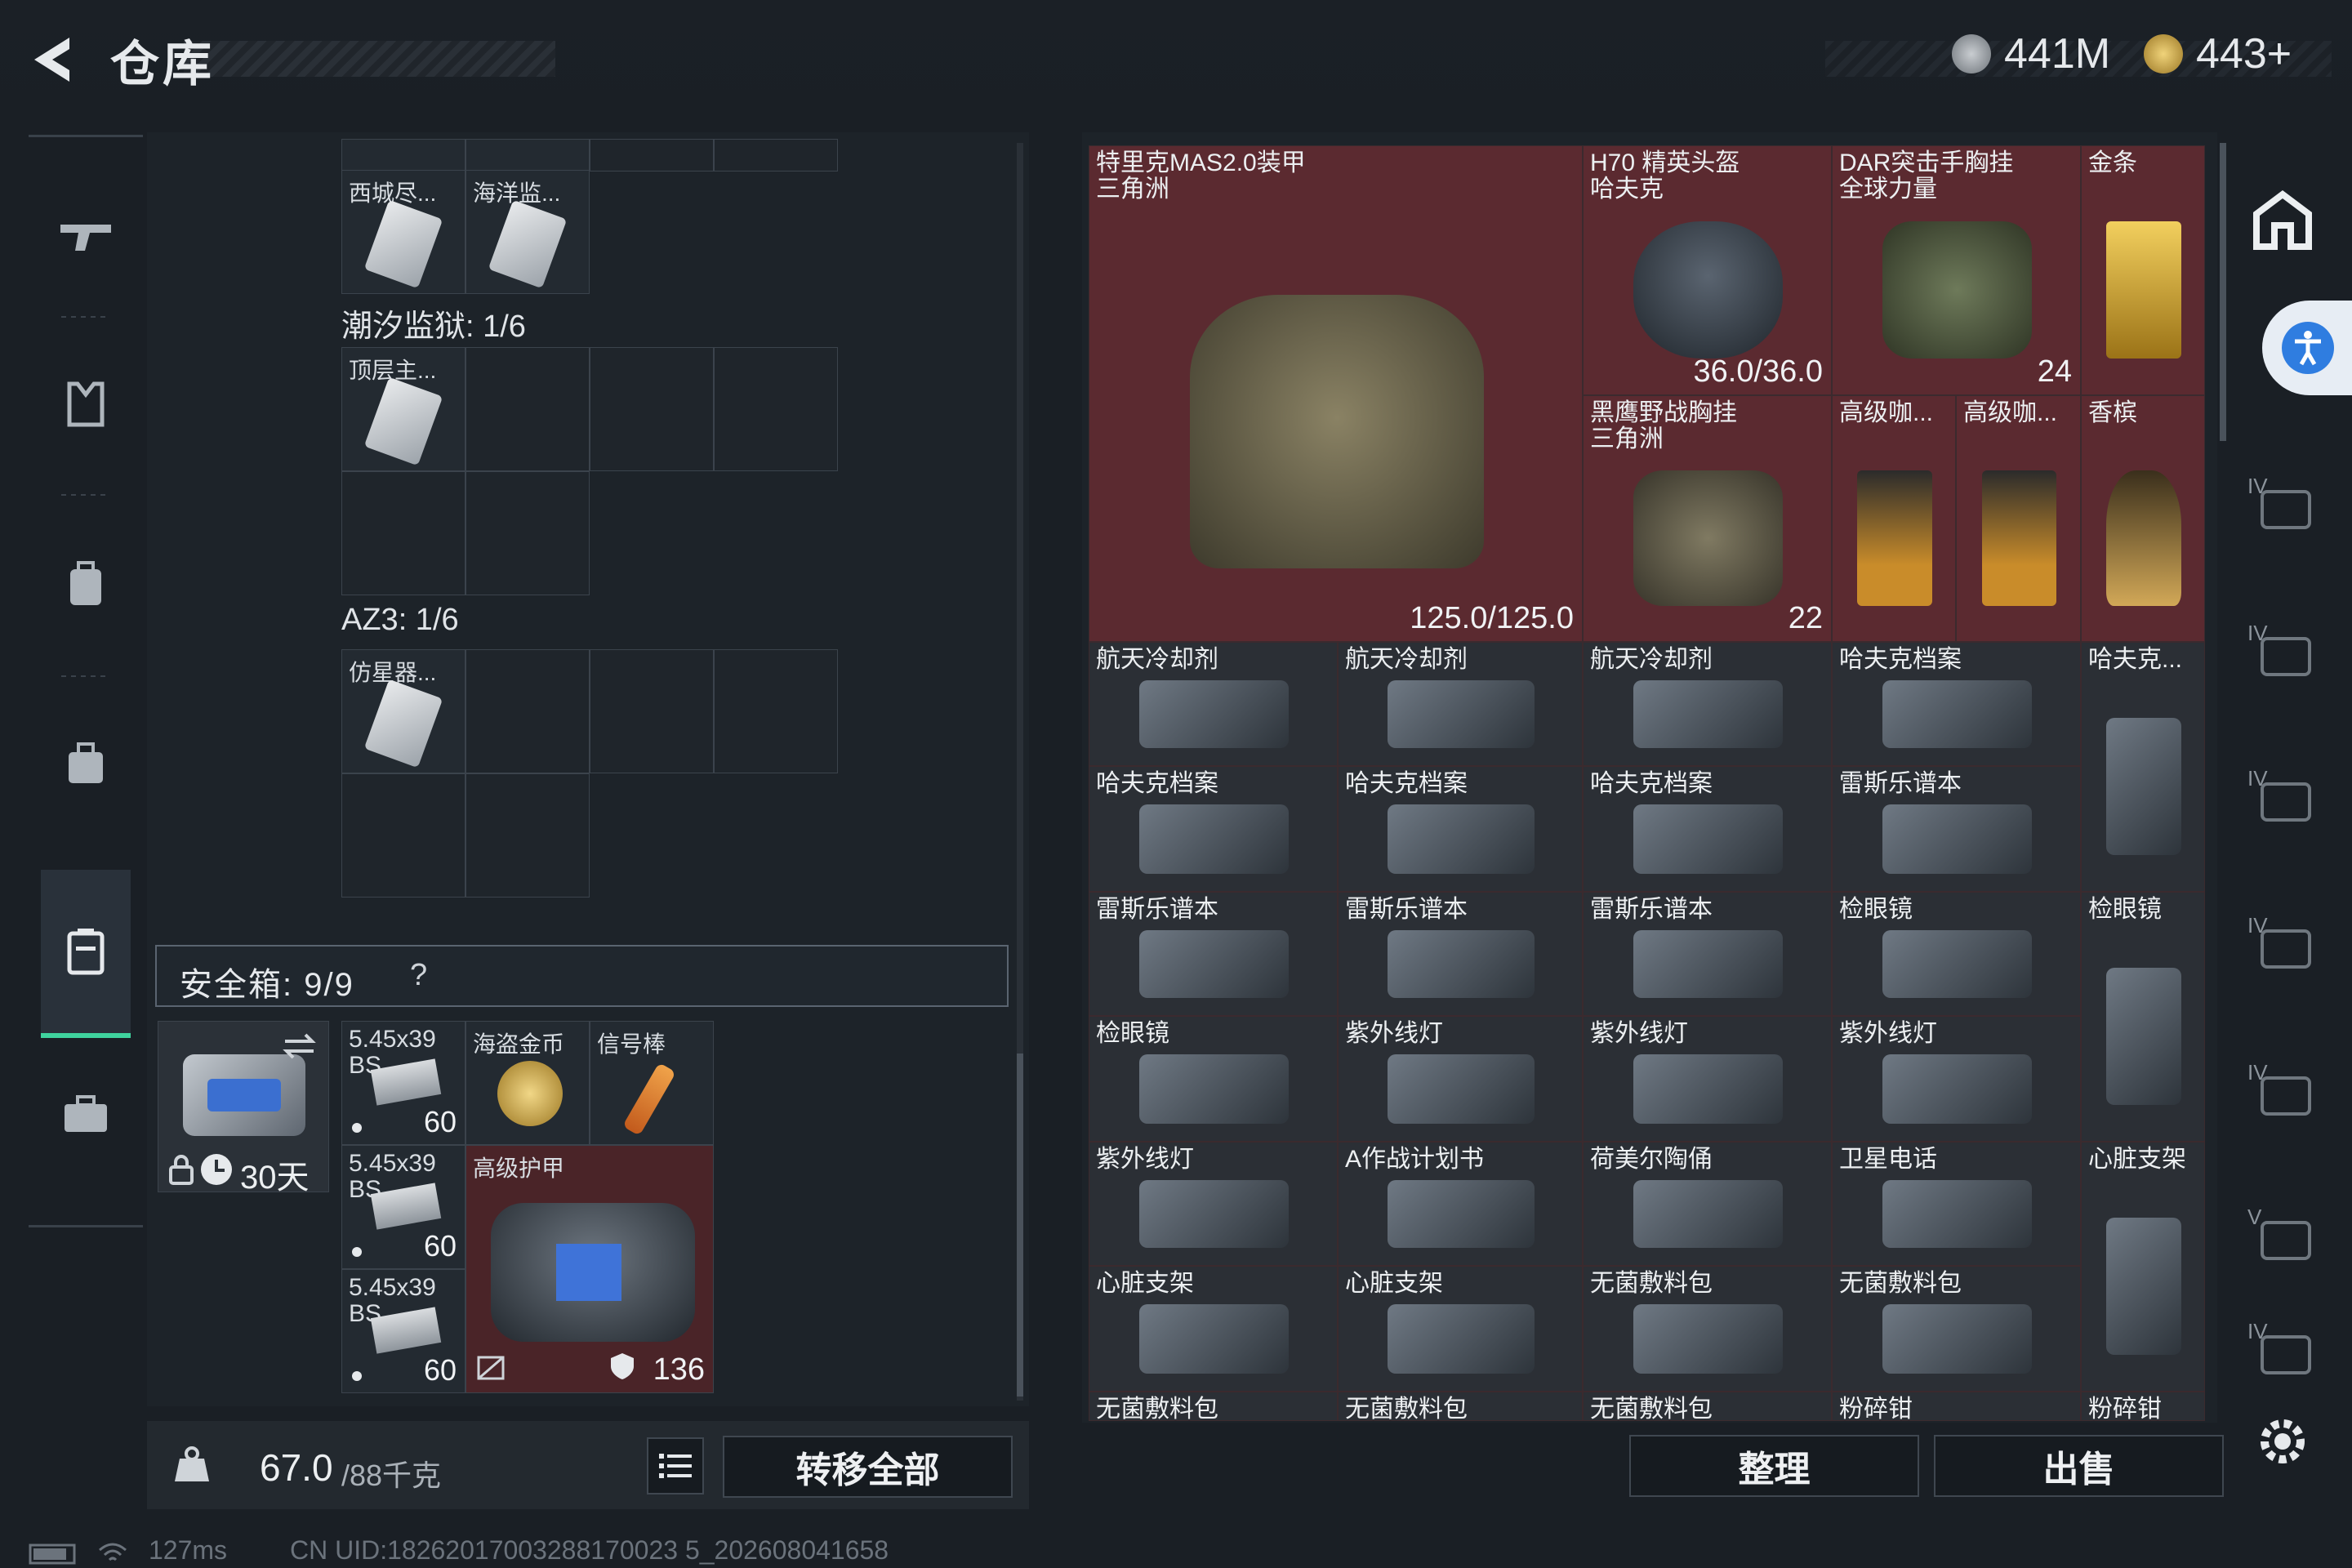 The image size is (2352, 1568). Describe the element at coordinates (2079, 1466) in the screenshot. I see `sell-button: 出售` at that location.